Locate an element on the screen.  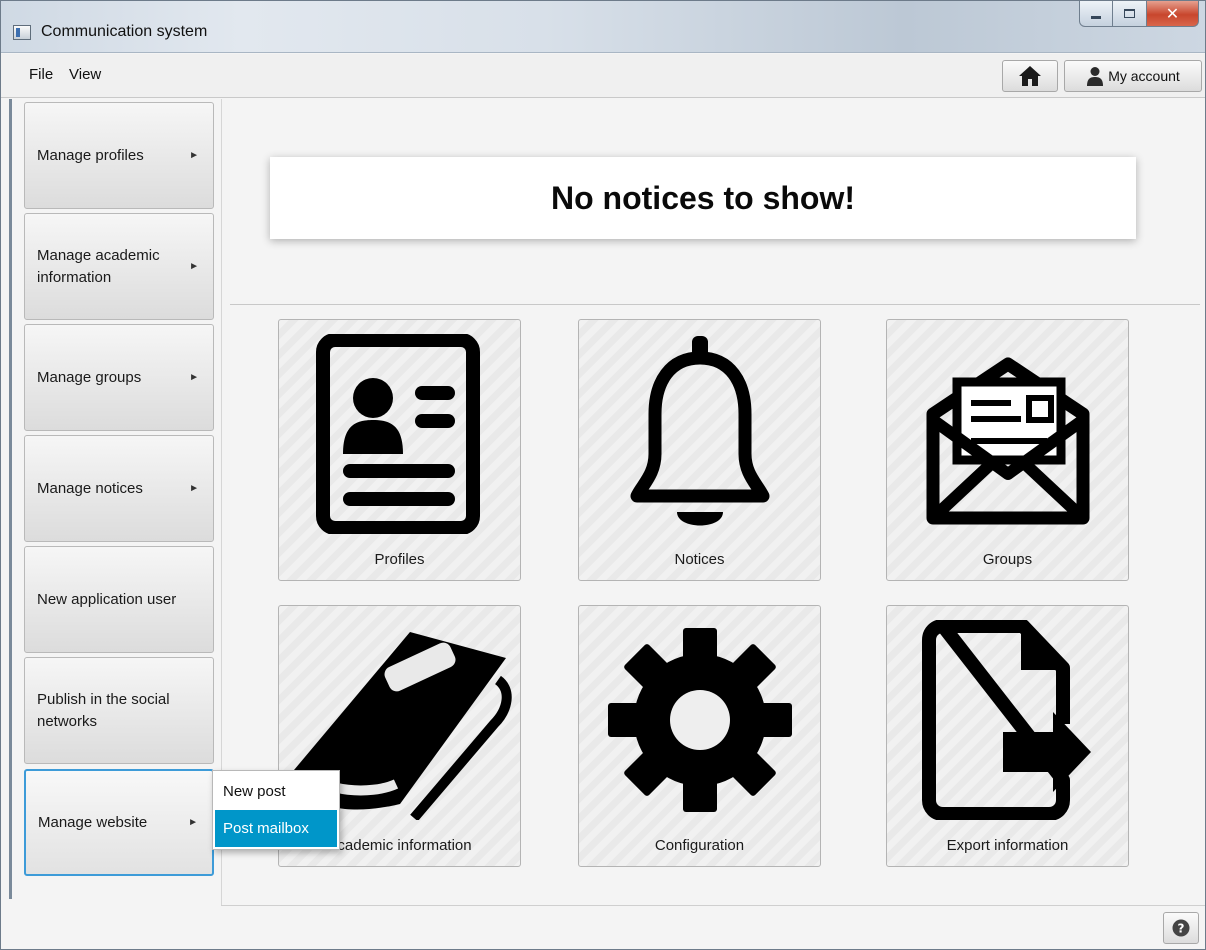
sidebar-item-new-application-user: New application user is located at coordinates (119, 599).